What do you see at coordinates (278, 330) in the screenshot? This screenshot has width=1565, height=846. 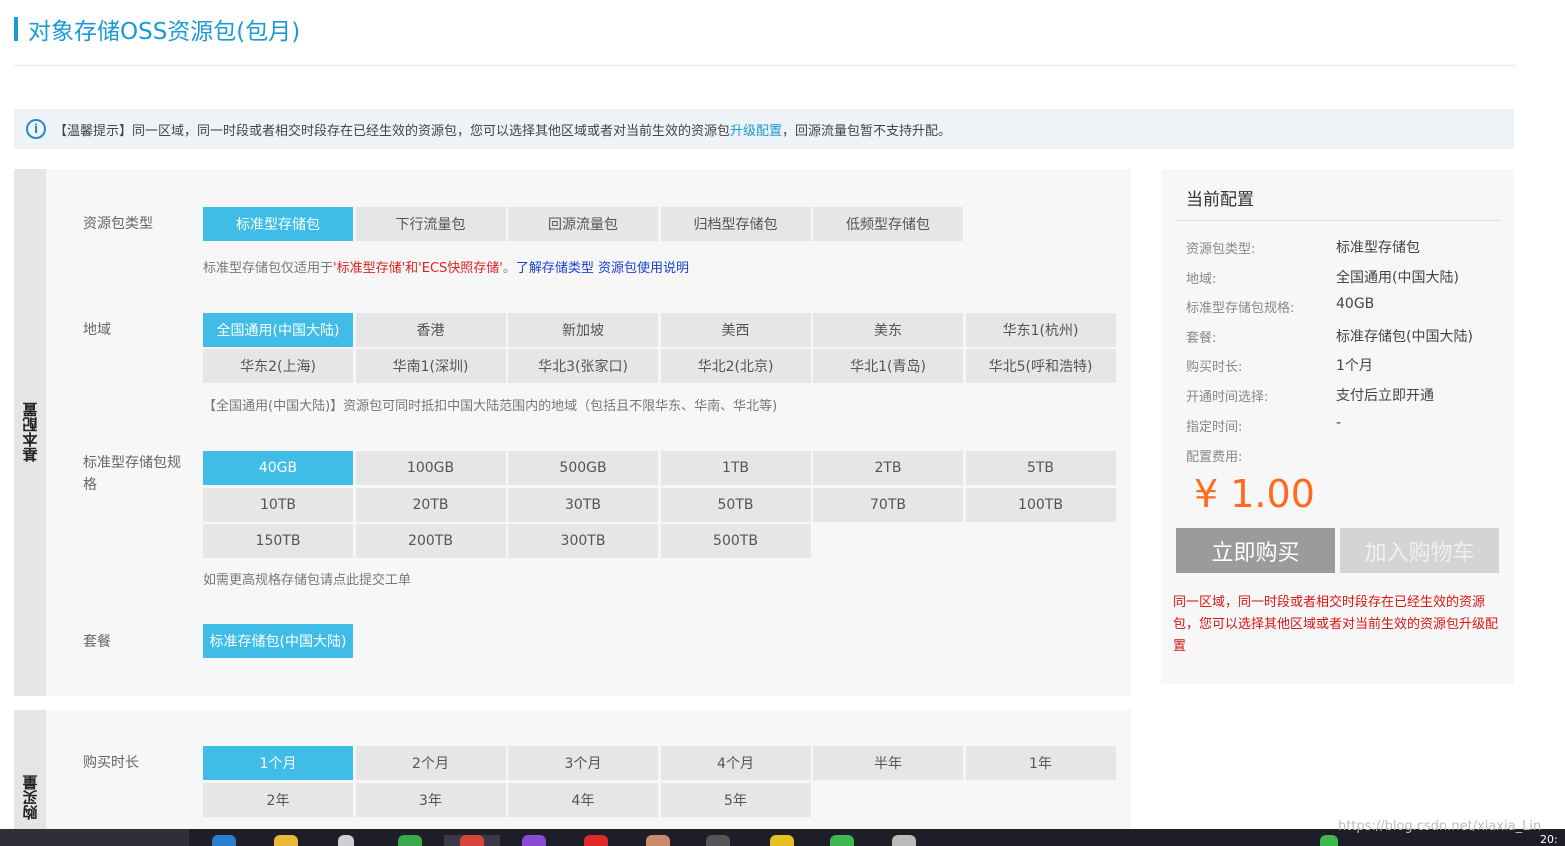 I see `region-option: 全国通用(中国大陆)` at bounding box center [278, 330].